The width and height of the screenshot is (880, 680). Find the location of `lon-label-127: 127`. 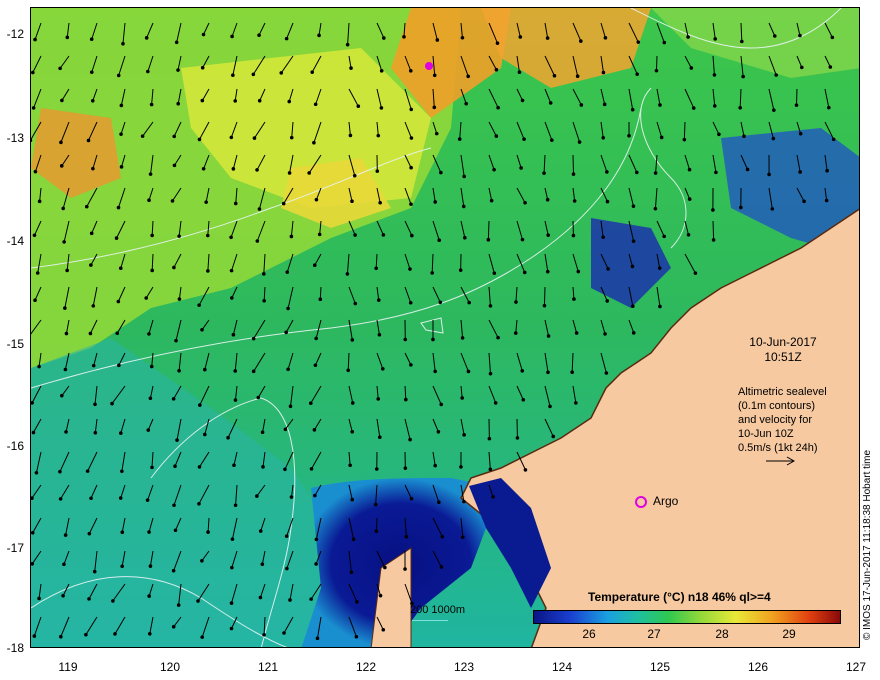

lon-label-127: 127 is located at coordinates (856, 667).